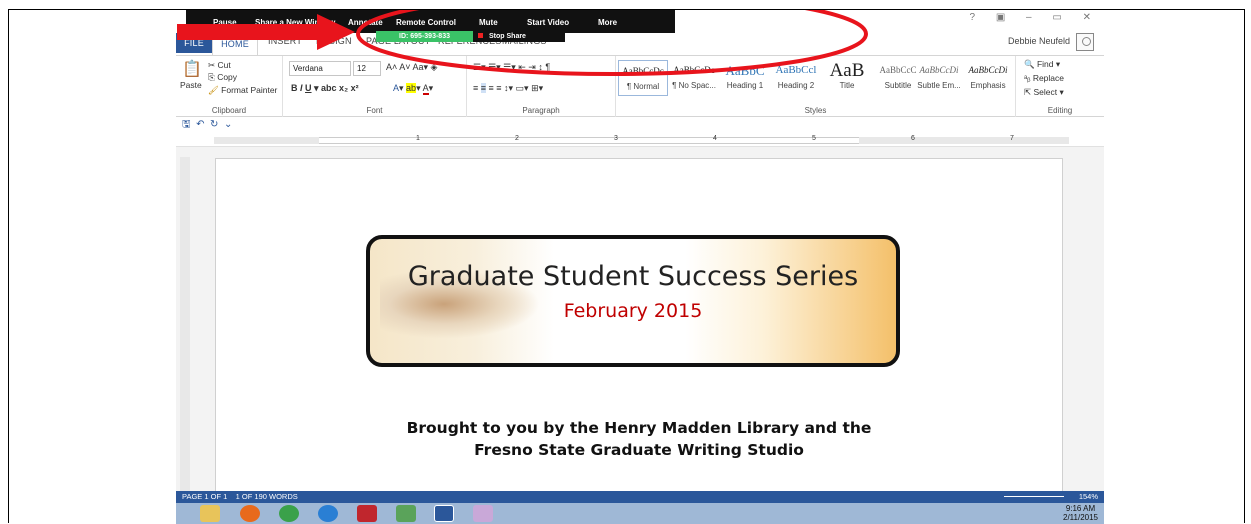 The width and height of the screenshot is (1251, 524). What do you see at coordinates (210, 513) in the screenshot?
I see `file-explorer-icon` at bounding box center [210, 513].